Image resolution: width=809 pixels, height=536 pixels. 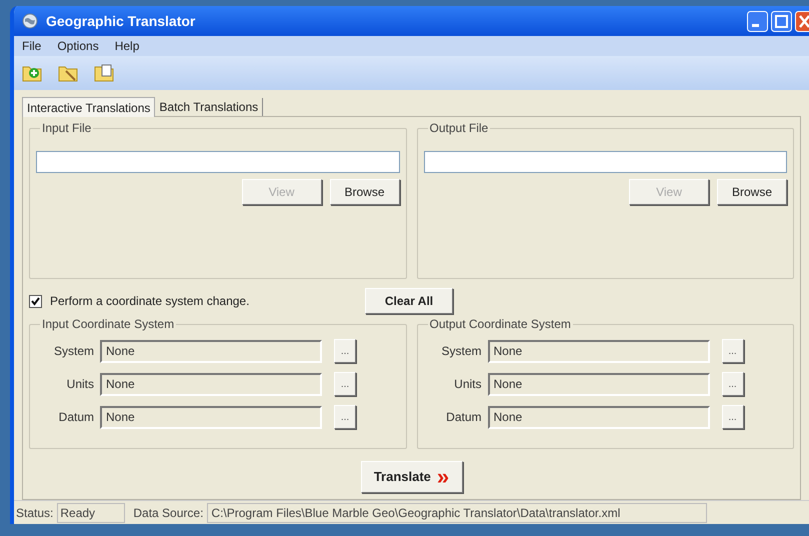 I want to click on maximize-icon, so click(x=781, y=21).